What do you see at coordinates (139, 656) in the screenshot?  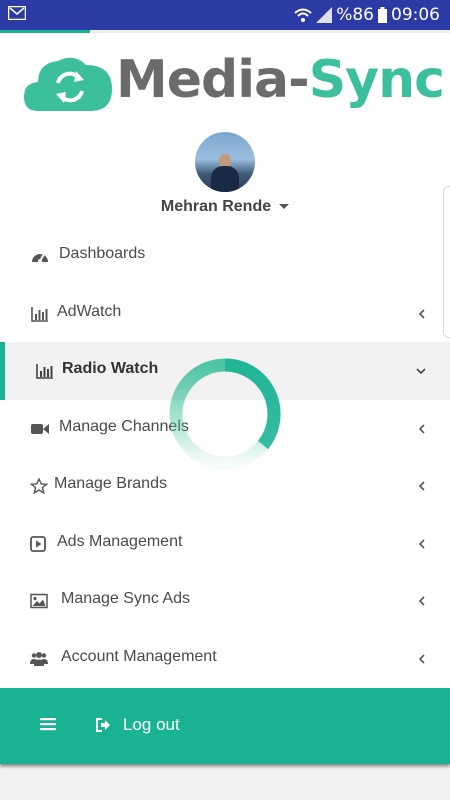 I see `menu-label: Account Management` at bounding box center [139, 656].